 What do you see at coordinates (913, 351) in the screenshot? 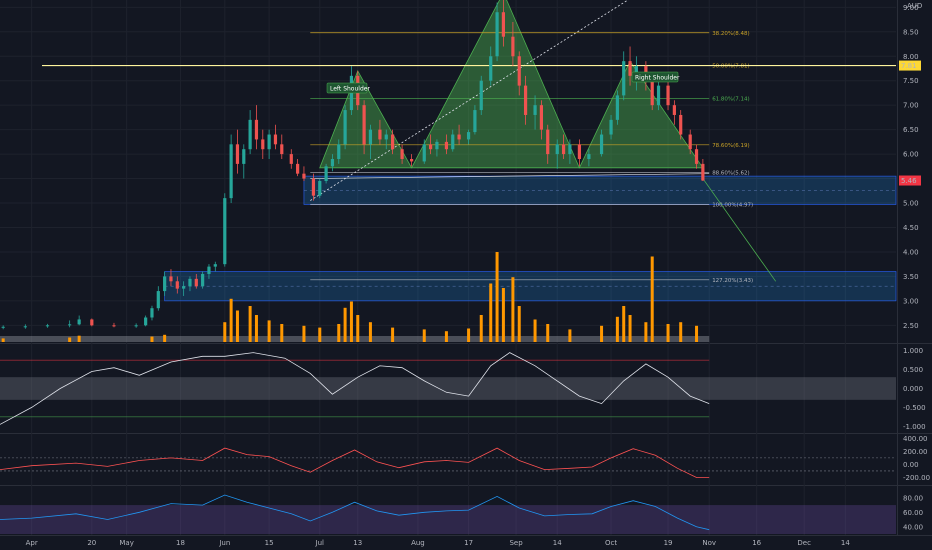
I see `oscillator-tick-label: 1.000` at bounding box center [913, 351].